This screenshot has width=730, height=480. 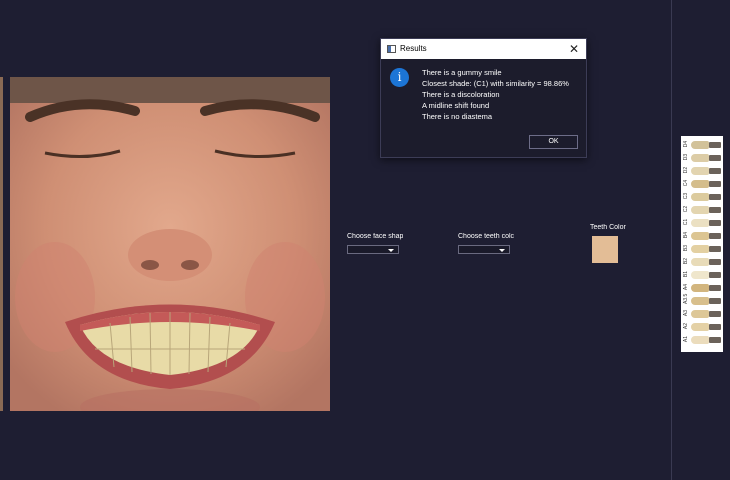 What do you see at coordinates (413, 48) in the screenshot?
I see `dialog-title: Results` at bounding box center [413, 48].